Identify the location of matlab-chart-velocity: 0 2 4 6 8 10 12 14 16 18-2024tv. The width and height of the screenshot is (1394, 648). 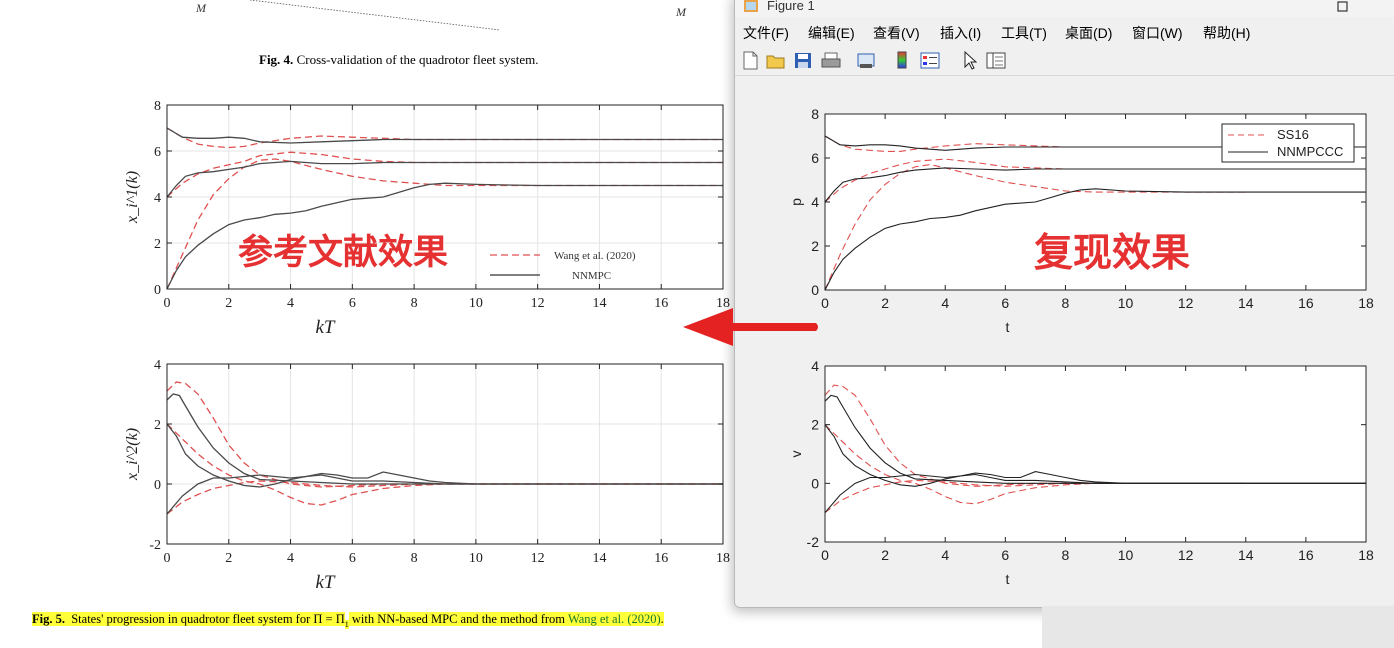
(1081, 472).